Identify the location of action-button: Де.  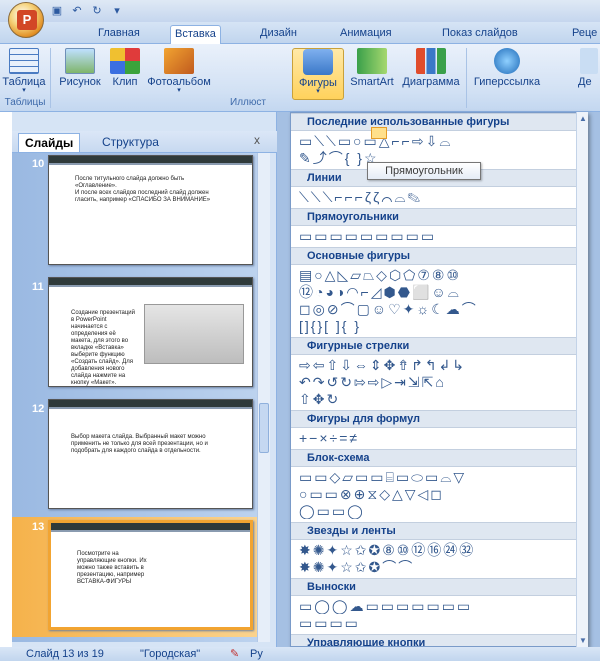
(589, 74).